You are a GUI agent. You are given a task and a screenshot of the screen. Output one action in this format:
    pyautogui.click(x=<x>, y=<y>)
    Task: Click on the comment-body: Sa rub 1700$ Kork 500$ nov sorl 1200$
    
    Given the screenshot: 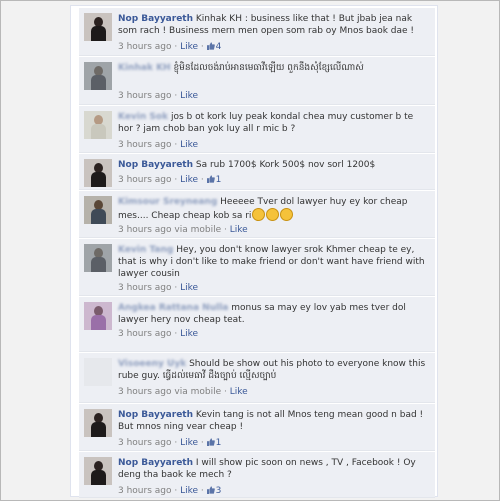 What is the action you would take?
    pyautogui.click(x=285, y=165)
    